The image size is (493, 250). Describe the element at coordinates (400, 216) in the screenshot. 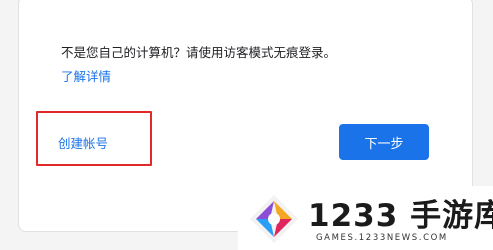

I see `watermark-brand: 1233 手游库` at that location.